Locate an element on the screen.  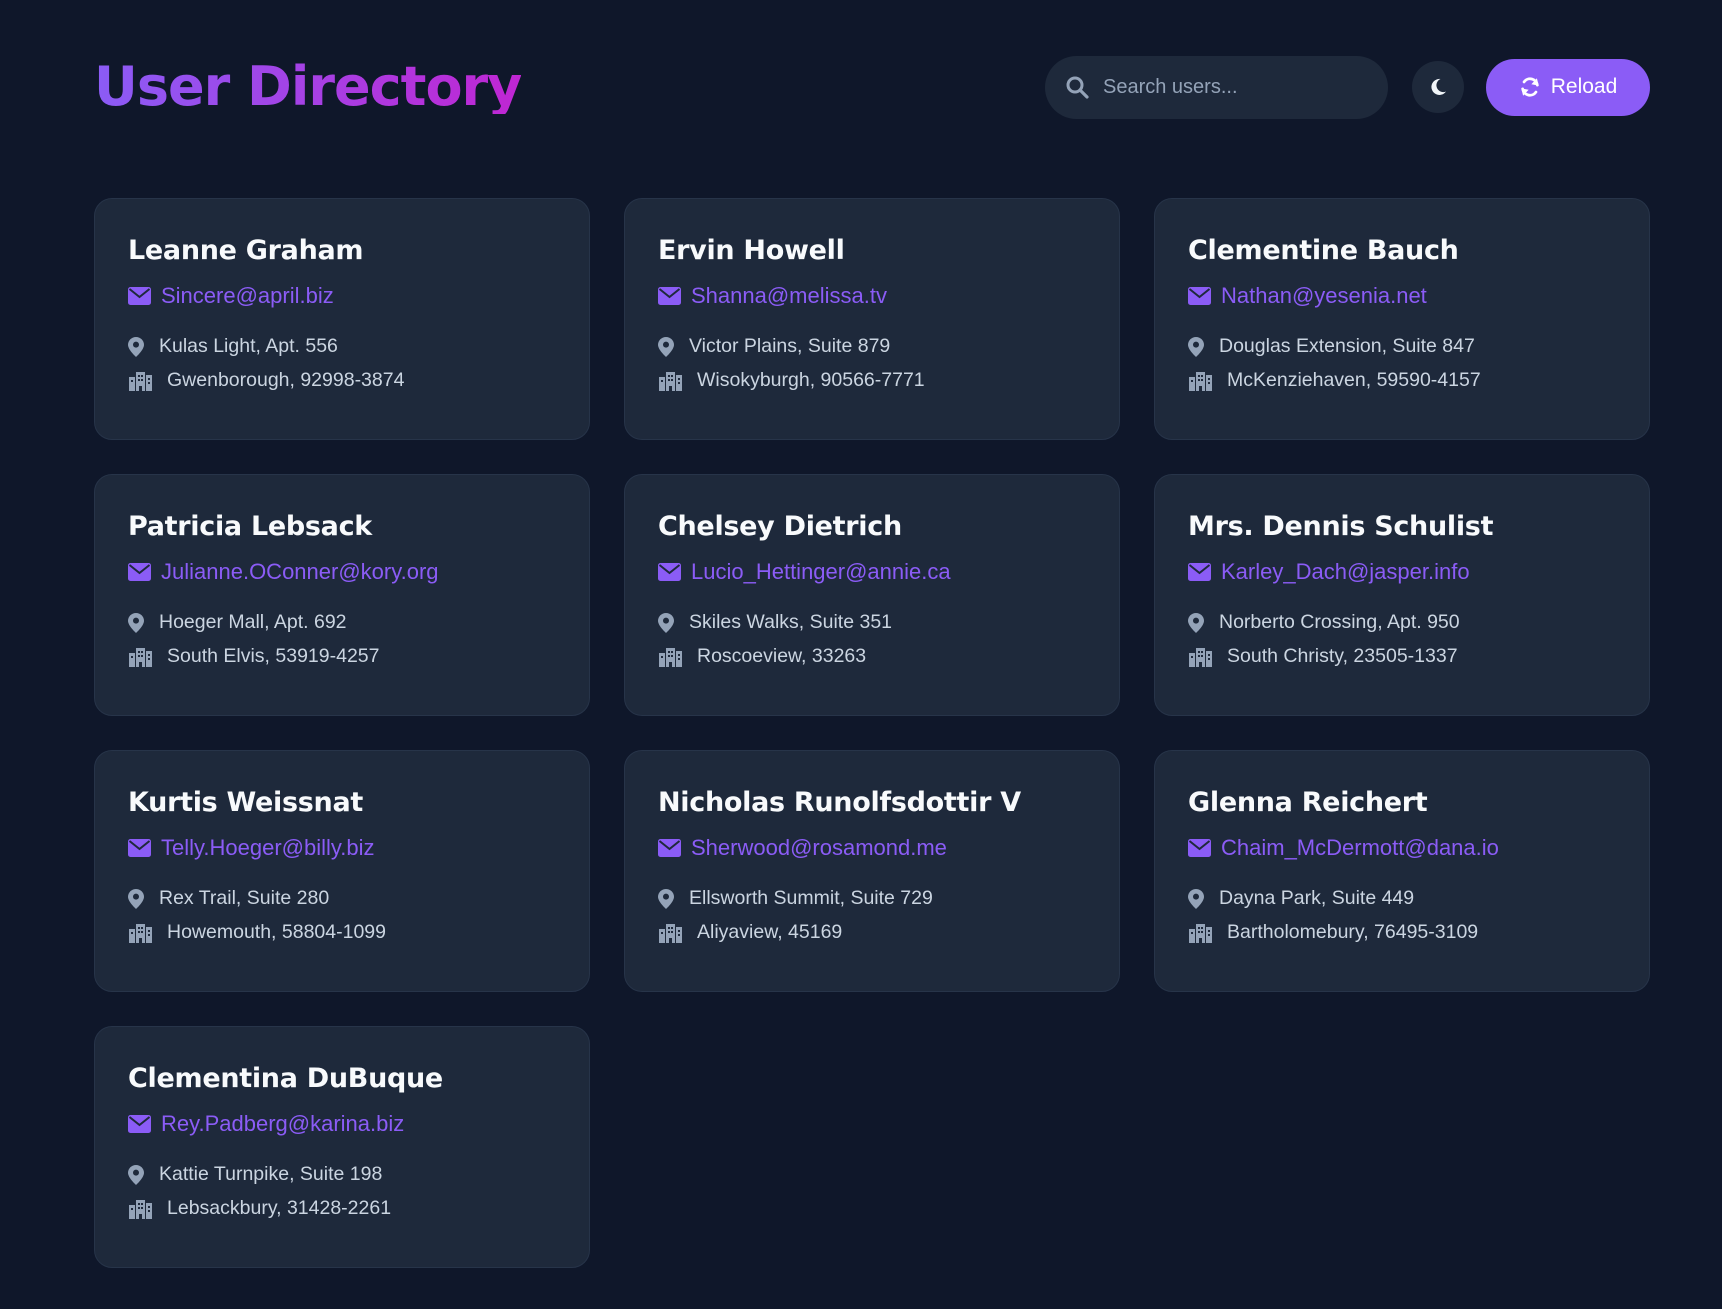
search-icon is located at coordinates (1077, 87).